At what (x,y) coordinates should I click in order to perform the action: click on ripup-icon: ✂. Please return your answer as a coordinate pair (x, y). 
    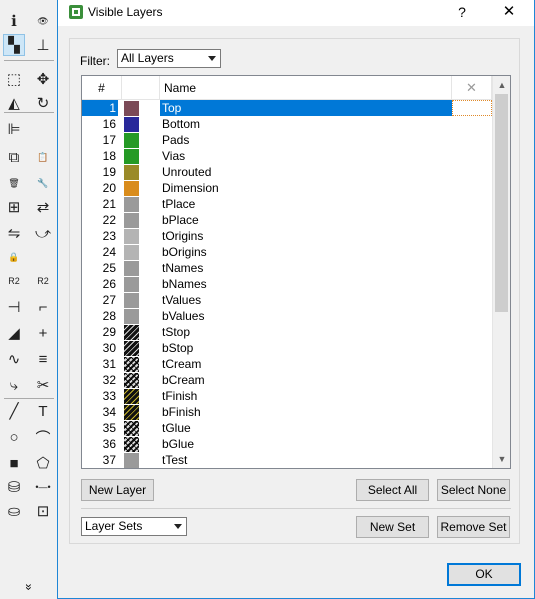
    Looking at the image, I should click on (43, 385).